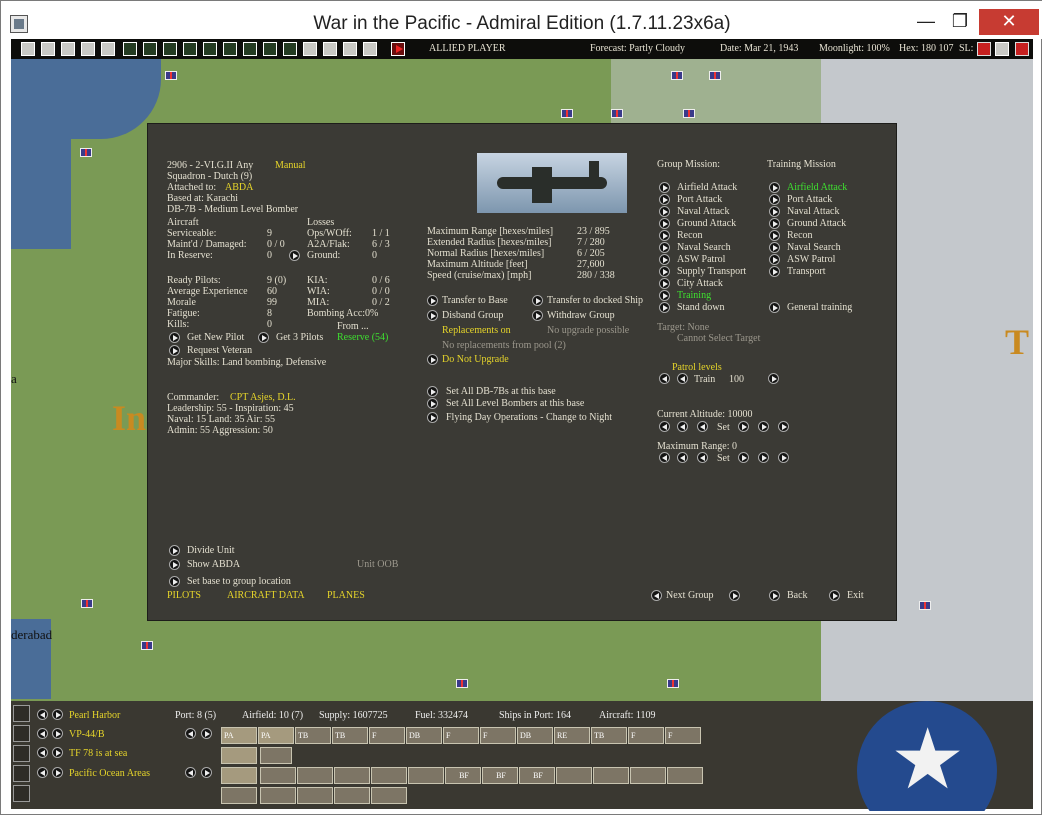 This screenshot has width=1042, height=815. What do you see at coordinates (57, 772) in the screenshot?
I see `hq-next-icon` at bounding box center [57, 772].